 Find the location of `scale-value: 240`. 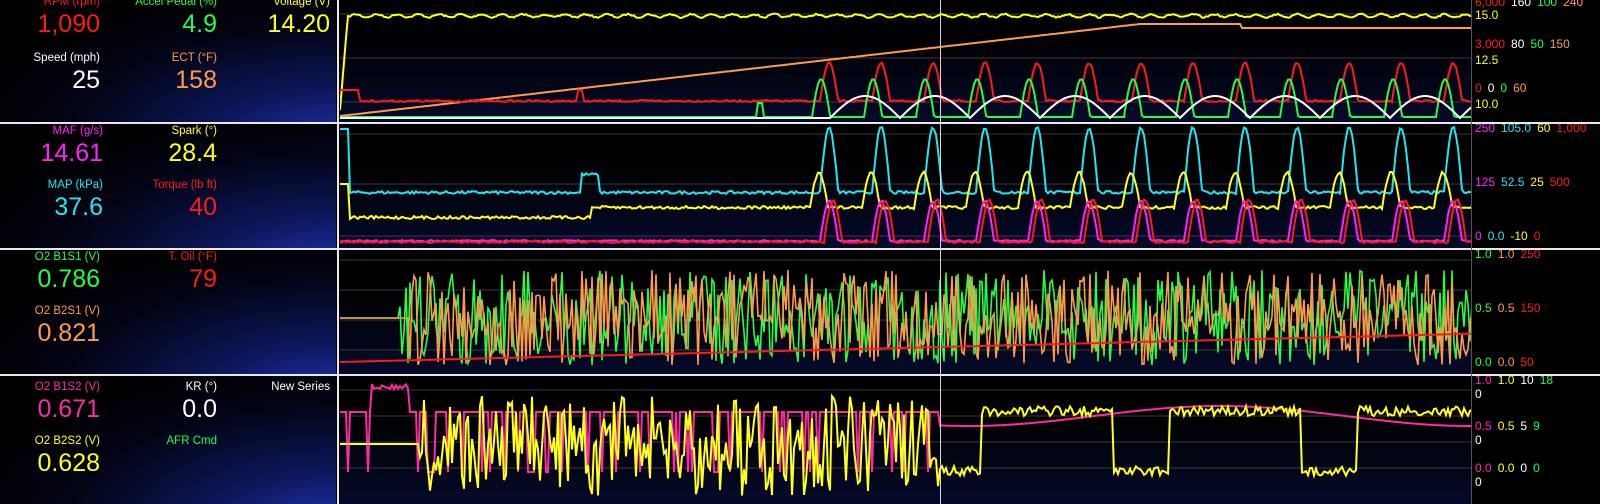

scale-value: 240 is located at coordinates (1573, 4).